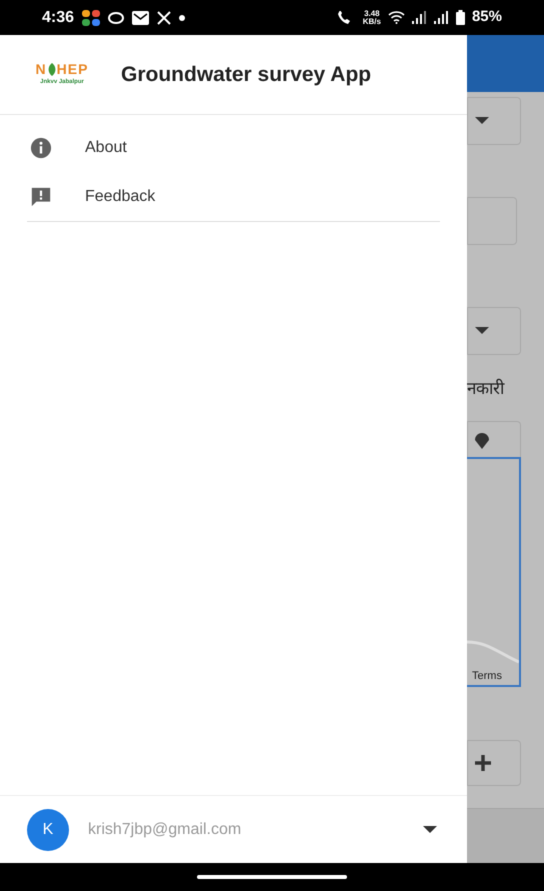 The image size is (544, 891). Describe the element at coordinates (182, 17) in the screenshot. I see `dot-icon` at that location.